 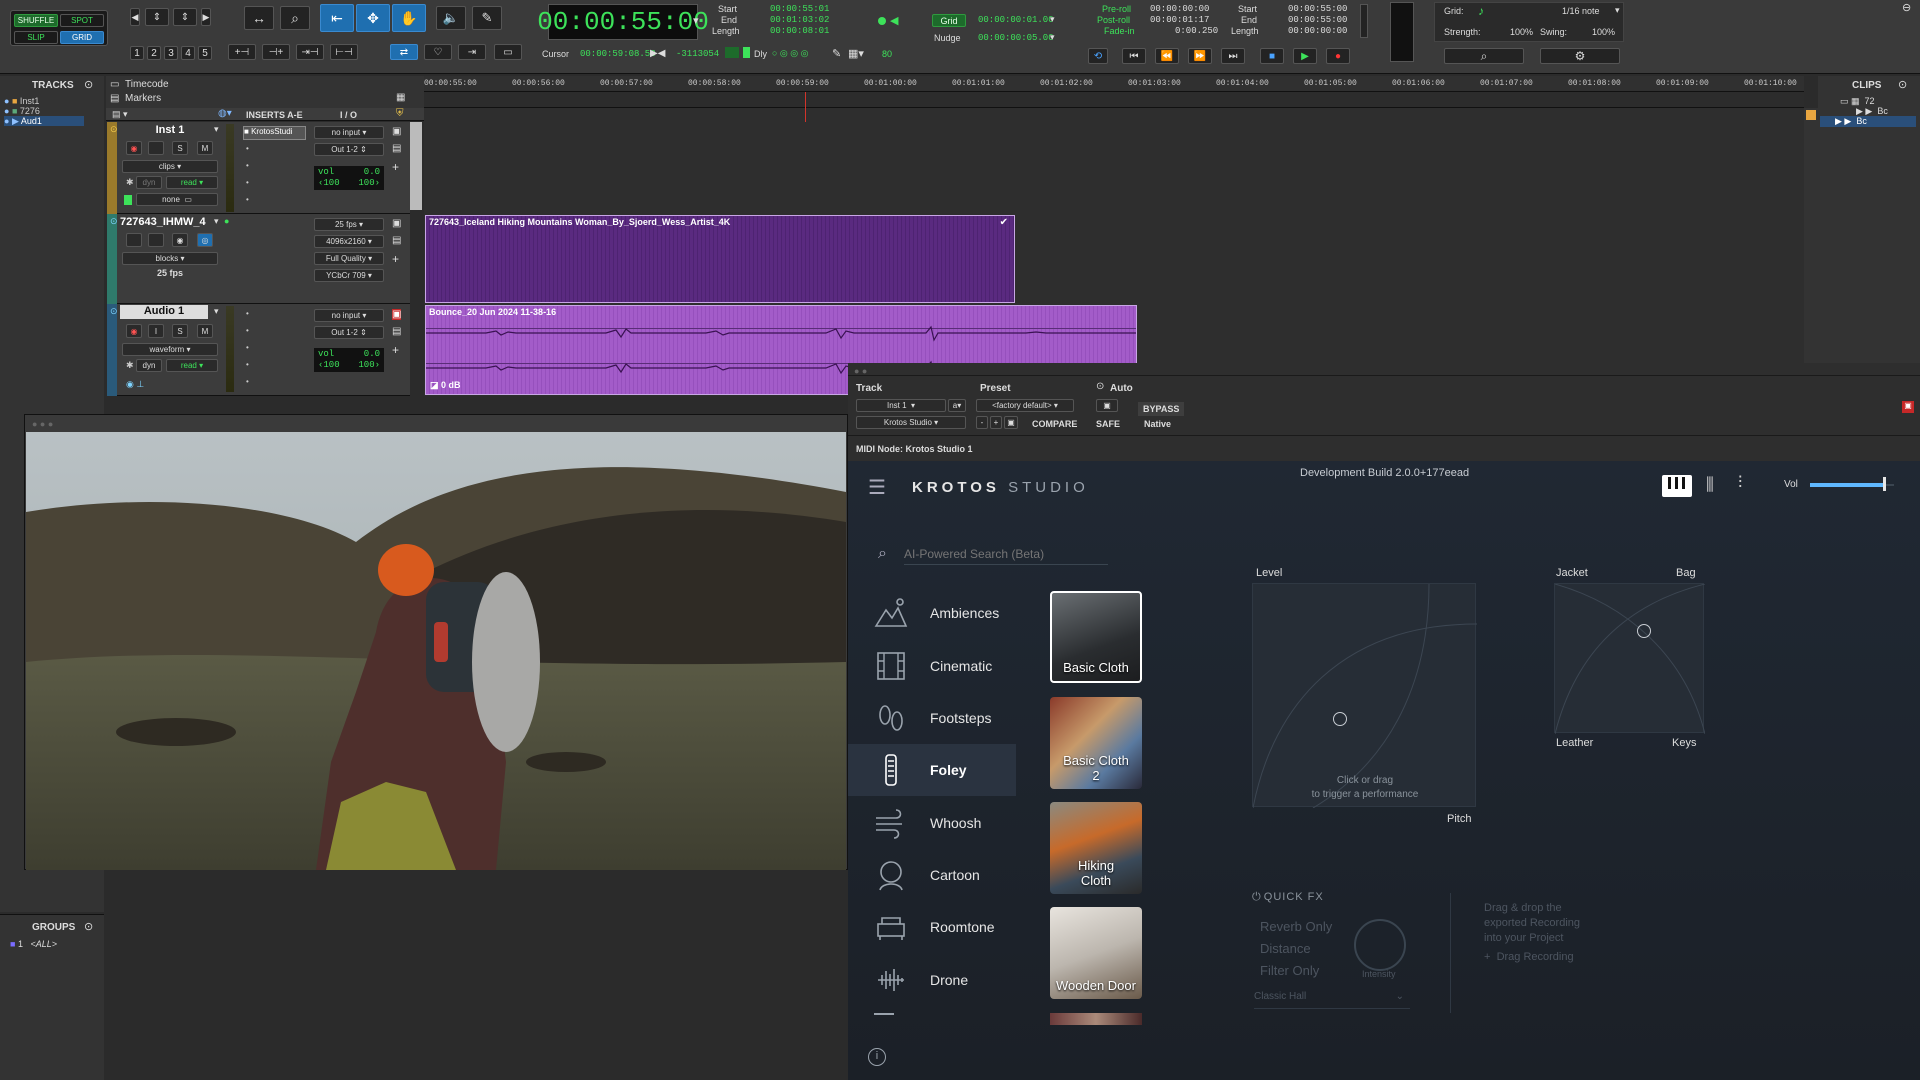 I want to click on solo-button: S, so click(x=180, y=331).